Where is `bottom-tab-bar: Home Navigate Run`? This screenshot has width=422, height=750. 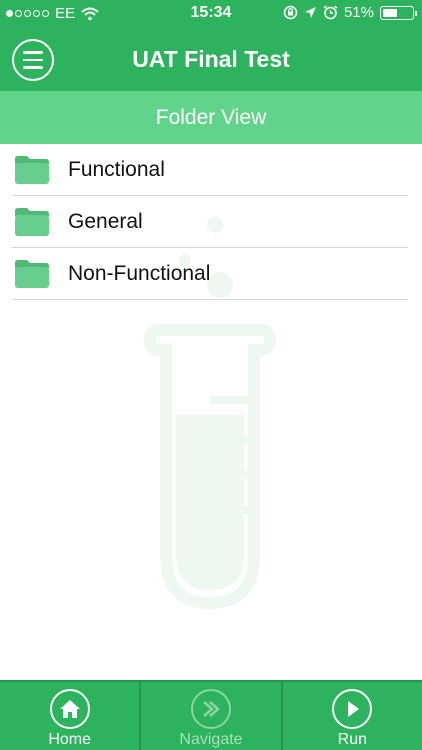
bottom-tab-bar: Home Navigate Run is located at coordinates (211, 715).